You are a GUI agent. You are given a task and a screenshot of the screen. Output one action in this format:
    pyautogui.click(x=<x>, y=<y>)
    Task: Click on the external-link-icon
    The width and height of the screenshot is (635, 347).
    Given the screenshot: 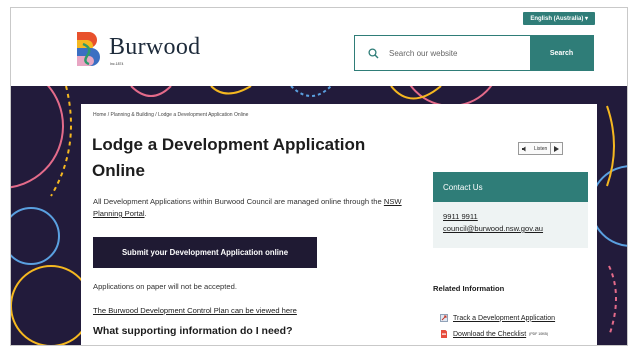 What is the action you would take?
    pyautogui.click(x=444, y=318)
    